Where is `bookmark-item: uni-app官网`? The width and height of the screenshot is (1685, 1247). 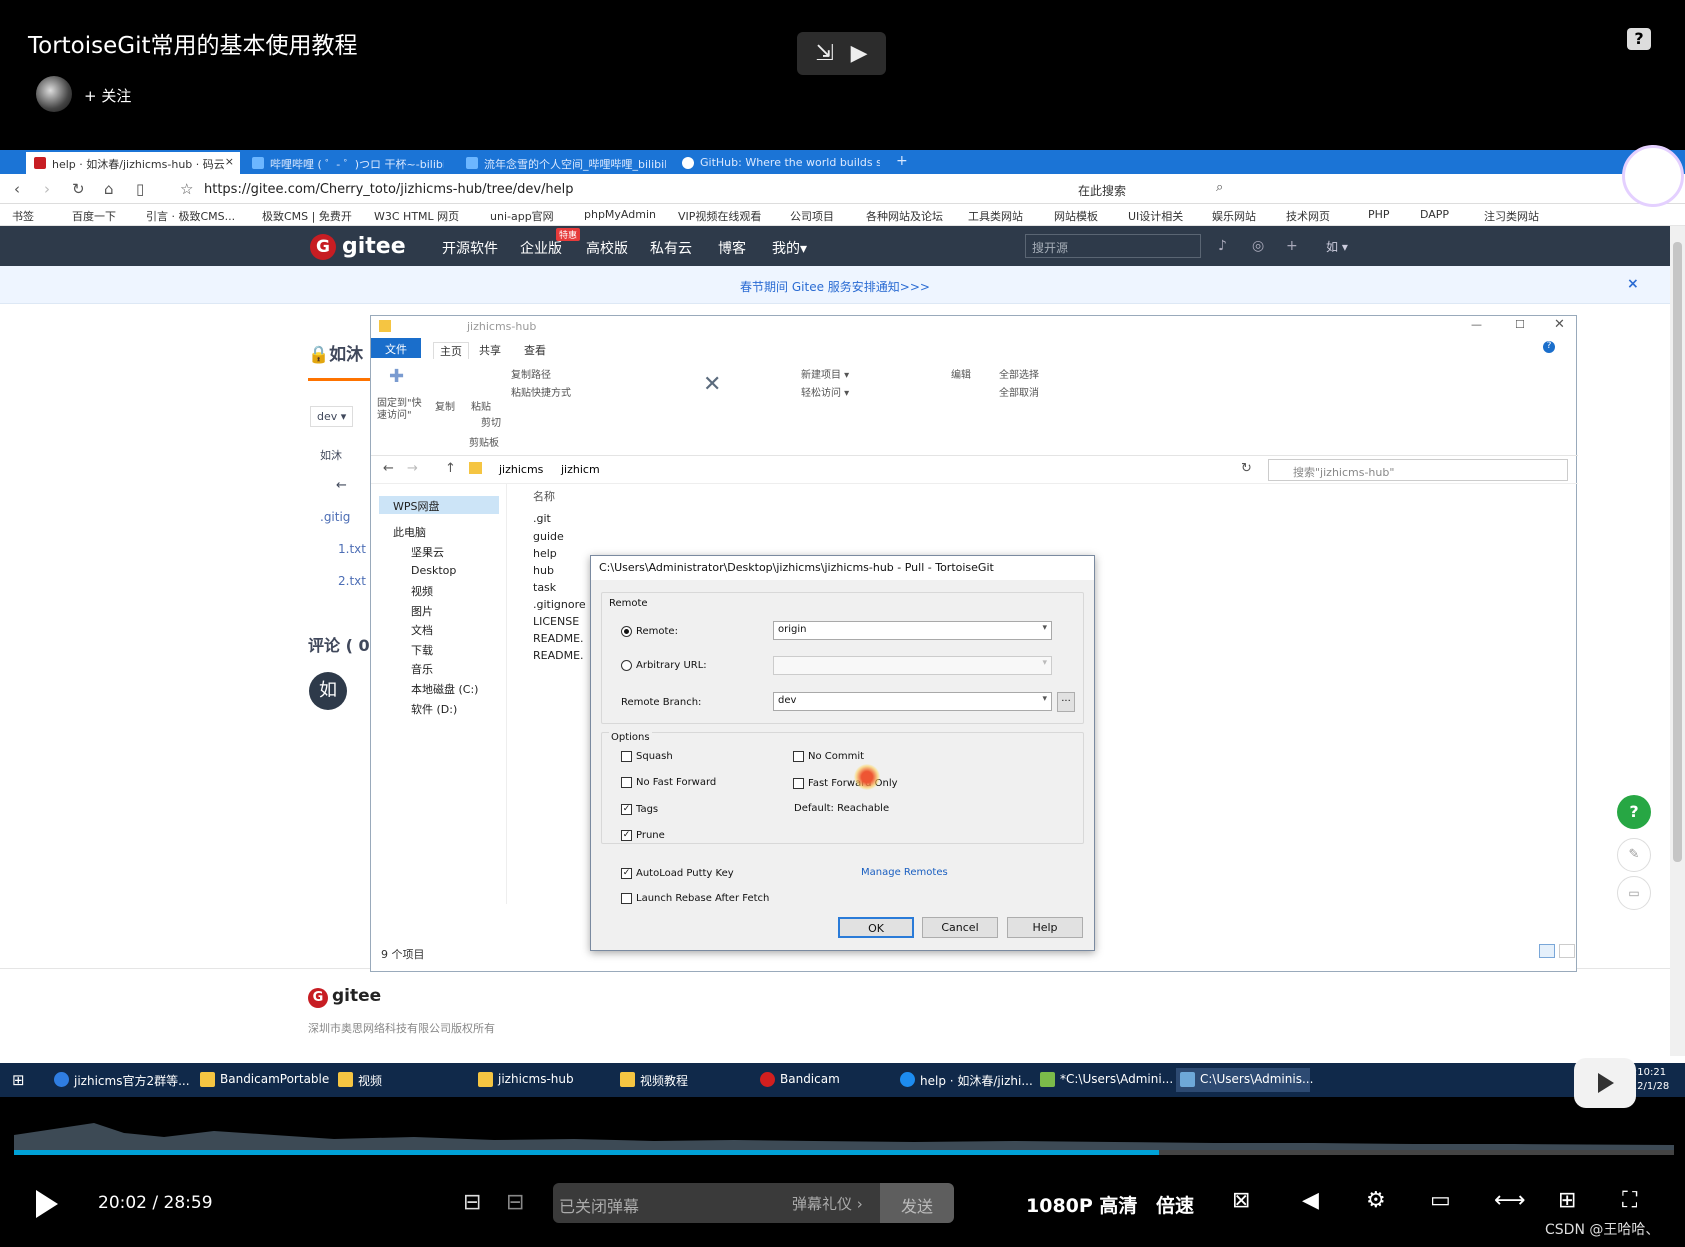
bookmark-item: uni-app官网 is located at coordinates (522, 216).